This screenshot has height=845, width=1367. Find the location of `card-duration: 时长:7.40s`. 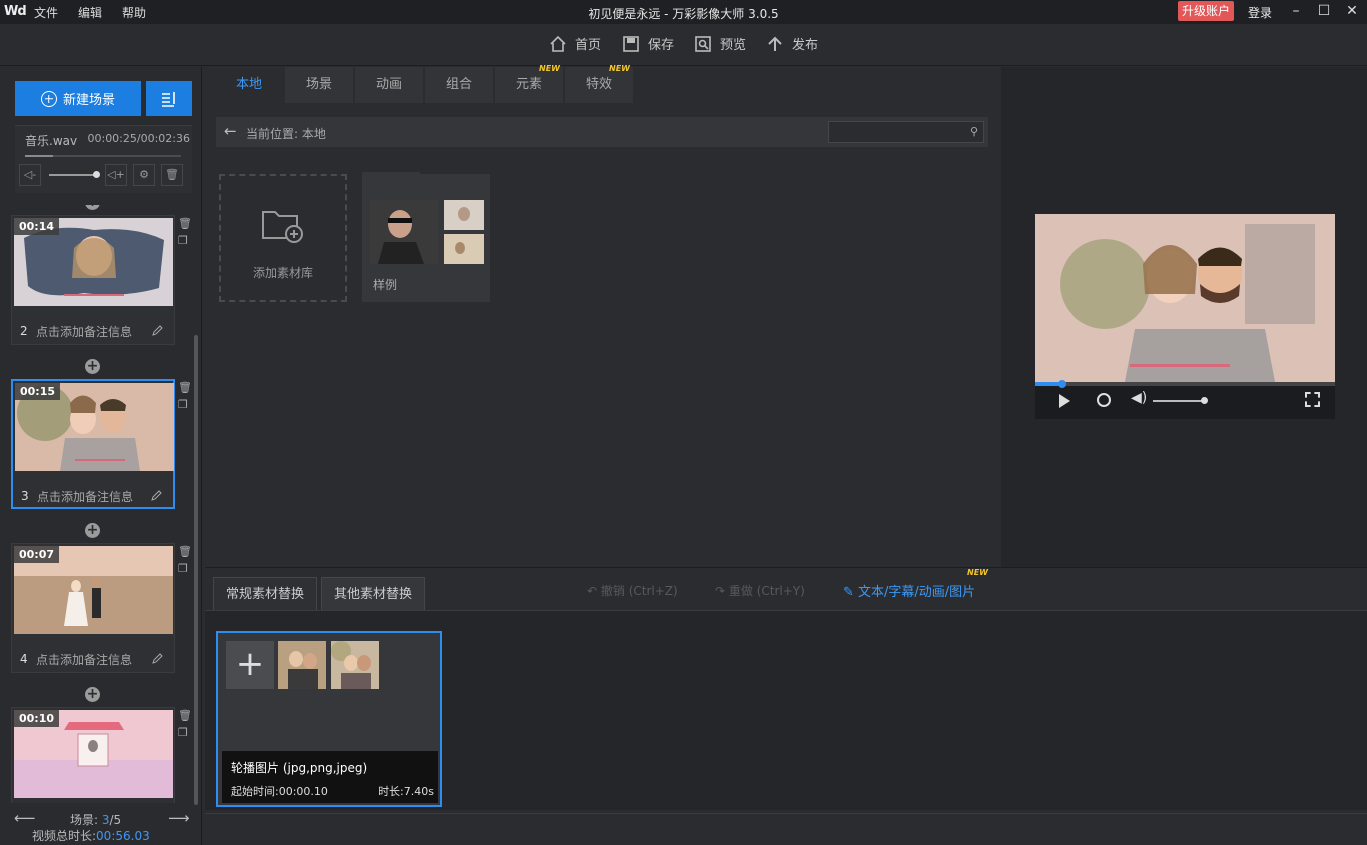

card-duration: 时长:7.40s is located at coordinates (406, 791).